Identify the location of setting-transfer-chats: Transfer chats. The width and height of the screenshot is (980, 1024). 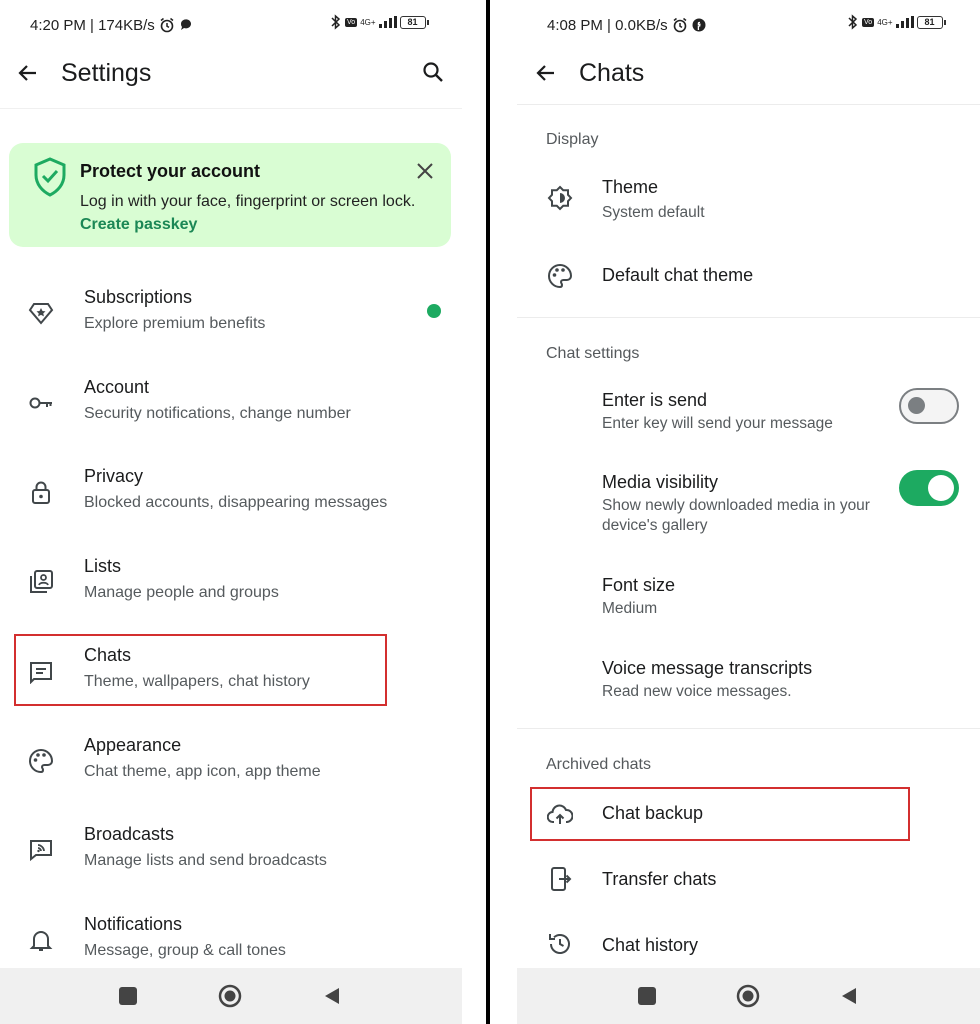
(748, 881).